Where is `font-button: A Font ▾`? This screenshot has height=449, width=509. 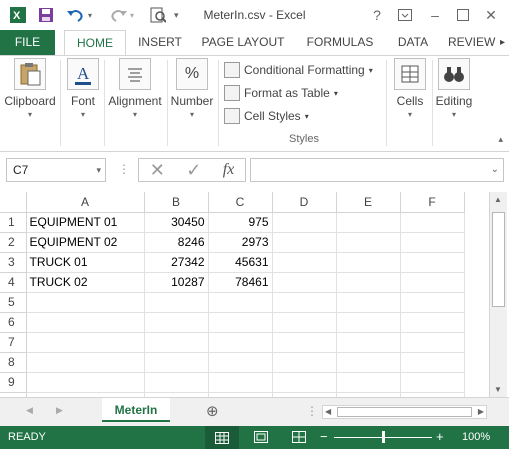 font-button: A Font ▾ is located at coordinates (83, 88).